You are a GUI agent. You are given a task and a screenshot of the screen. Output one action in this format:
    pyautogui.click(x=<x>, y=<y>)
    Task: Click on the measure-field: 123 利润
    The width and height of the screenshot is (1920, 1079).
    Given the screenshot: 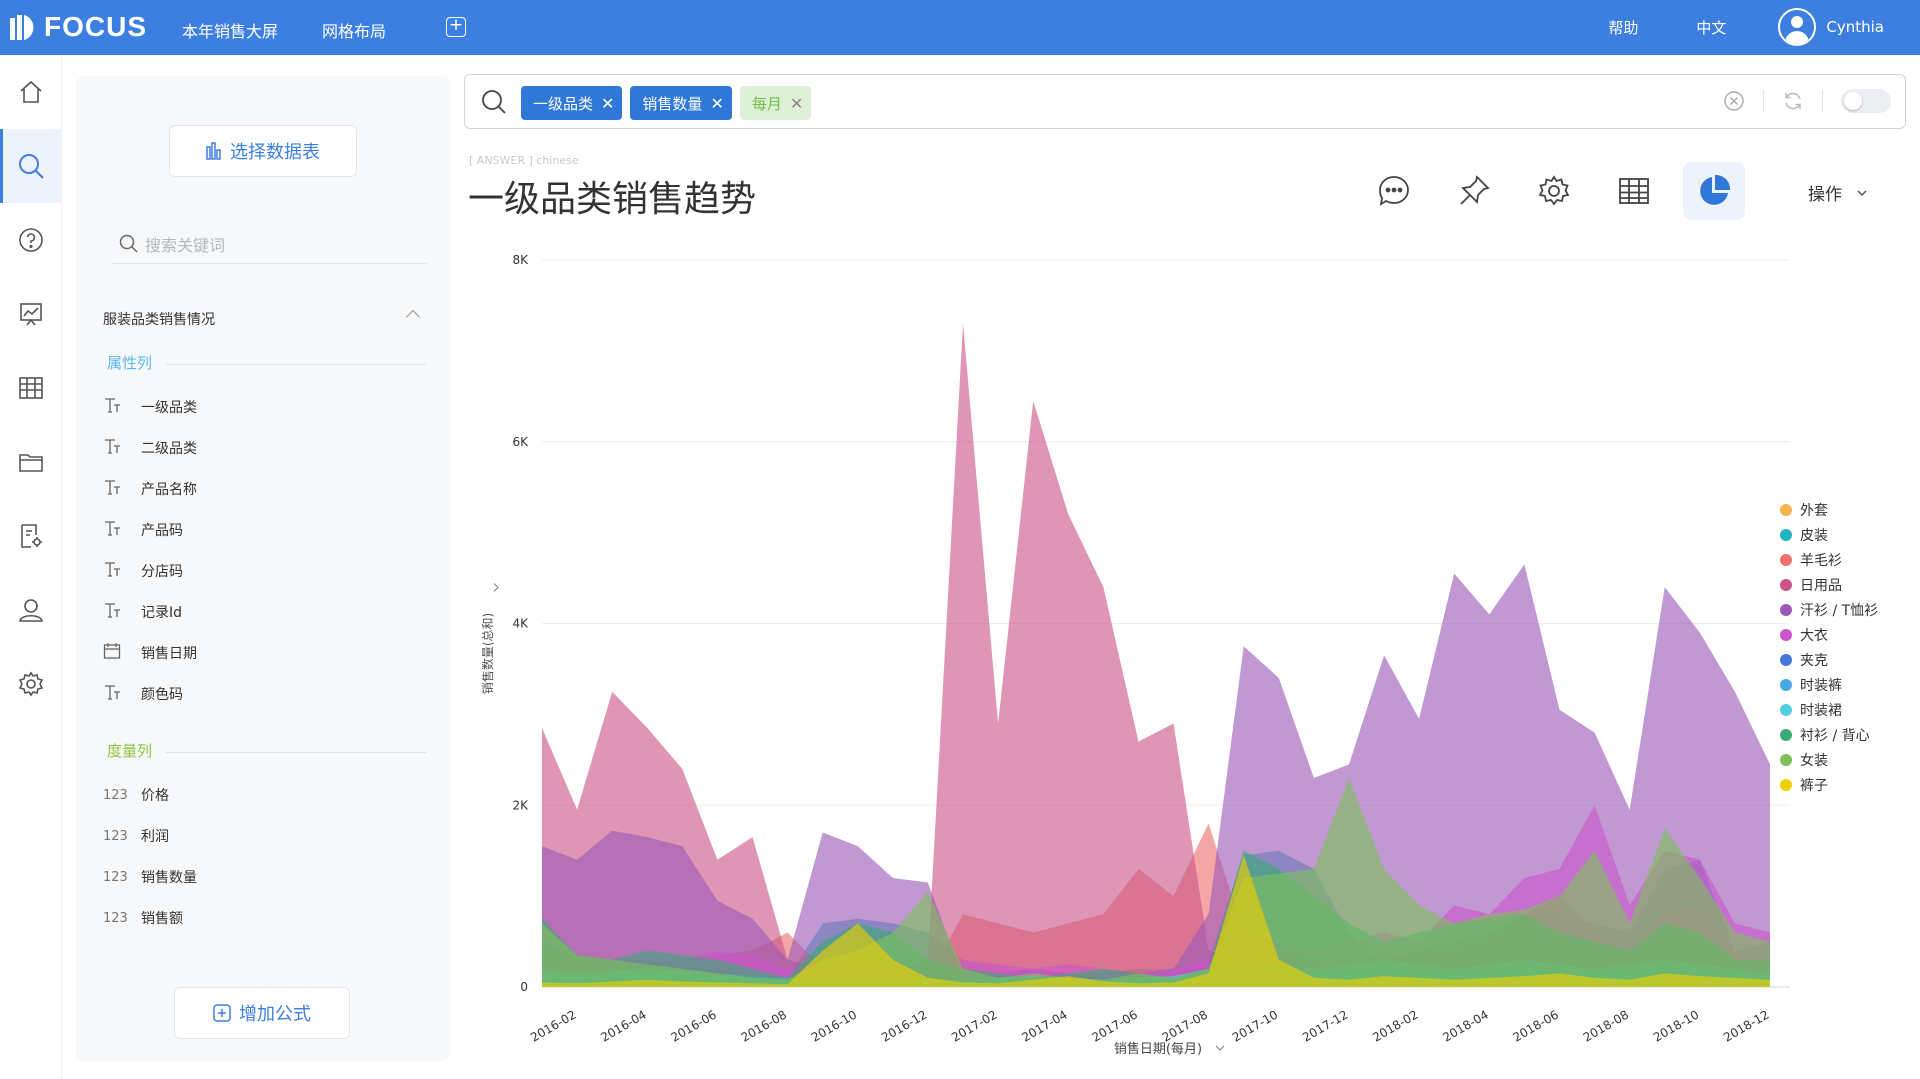 What is the action you would take?
    pyautogui.click(x=136, y=836)
    